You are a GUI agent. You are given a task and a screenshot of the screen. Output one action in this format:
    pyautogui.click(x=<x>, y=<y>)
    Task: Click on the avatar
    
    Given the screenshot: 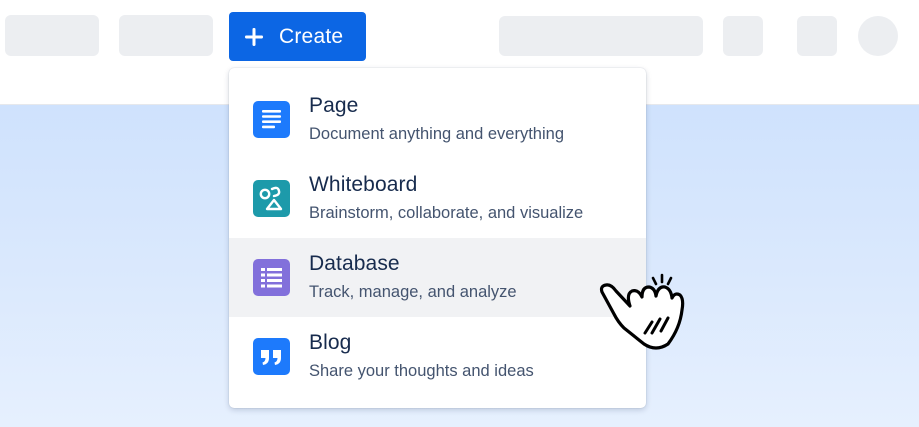 What is the action you would take?
    pyautogui.click(x=878, y=36)
    